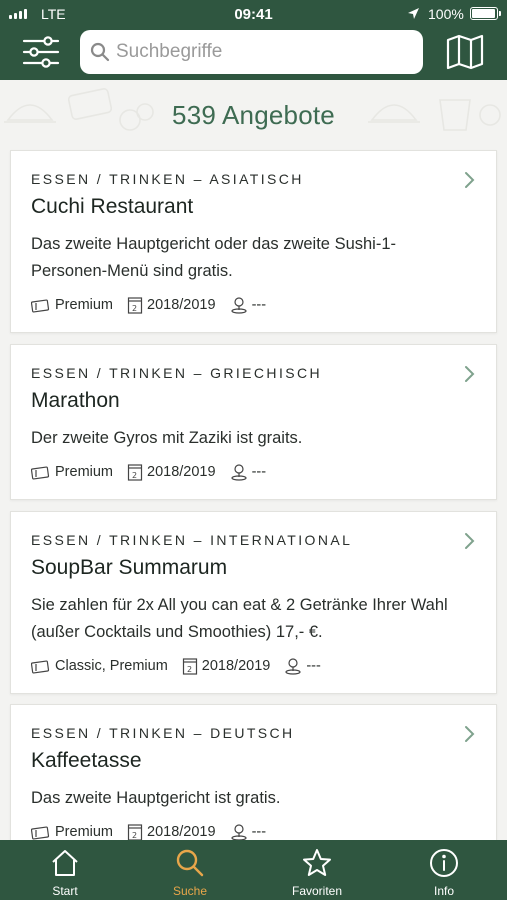 This screenshot has width=507, height=900. I want to click on offer-name: Kaffeetasse, so click(86, 760).